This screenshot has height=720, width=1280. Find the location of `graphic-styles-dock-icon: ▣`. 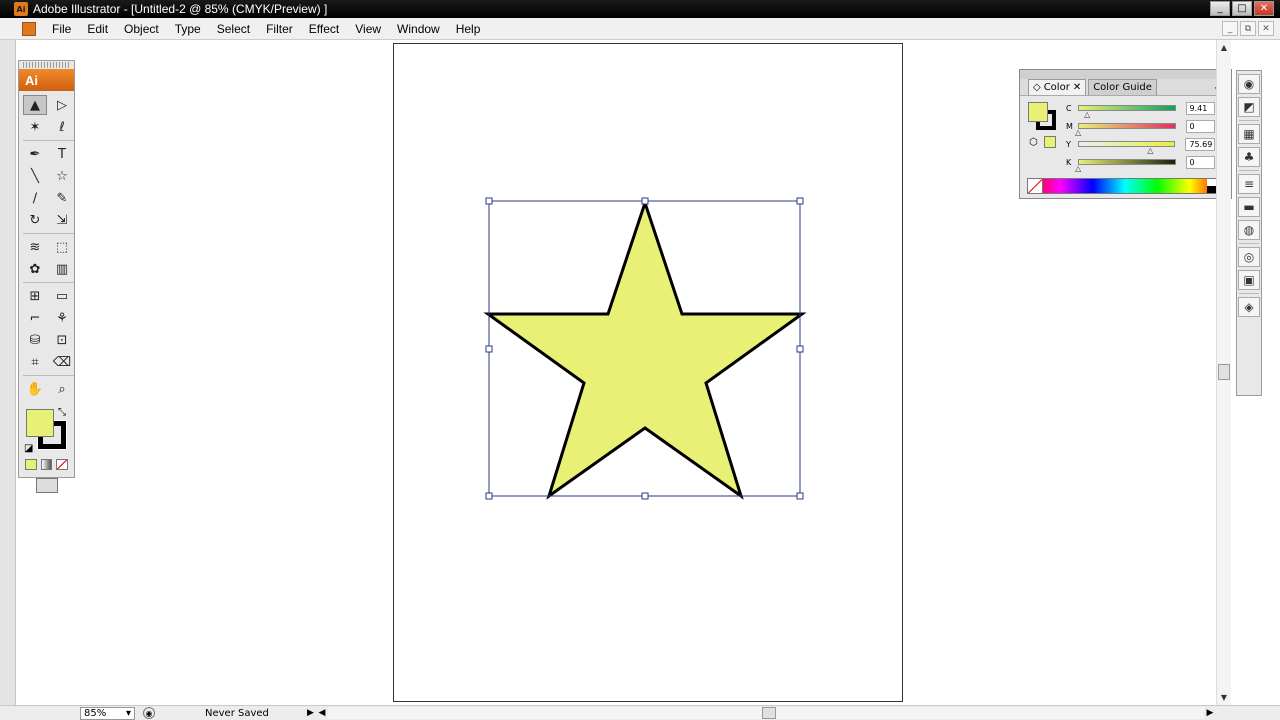

graphic-styles-dock-icon: ▣ is located at coordinates (1249, 280).